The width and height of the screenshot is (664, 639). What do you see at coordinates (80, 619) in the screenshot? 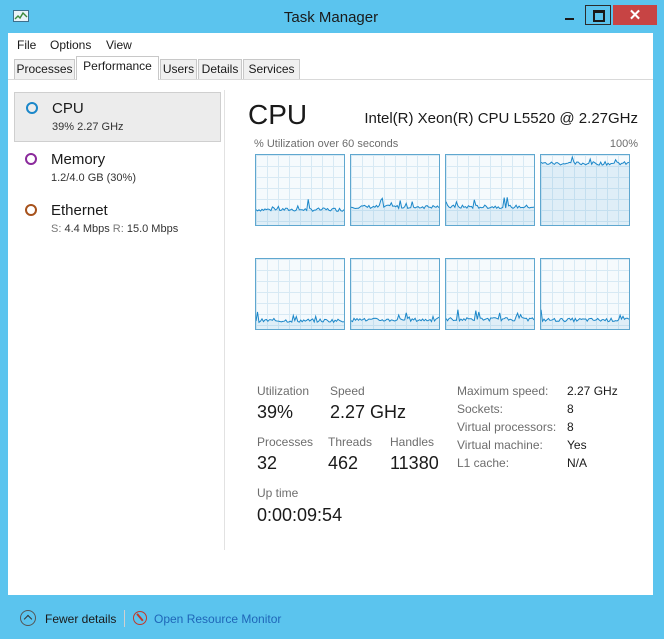
I see `fewer-details-link: Fewer details` at bounding box center [80, 619].